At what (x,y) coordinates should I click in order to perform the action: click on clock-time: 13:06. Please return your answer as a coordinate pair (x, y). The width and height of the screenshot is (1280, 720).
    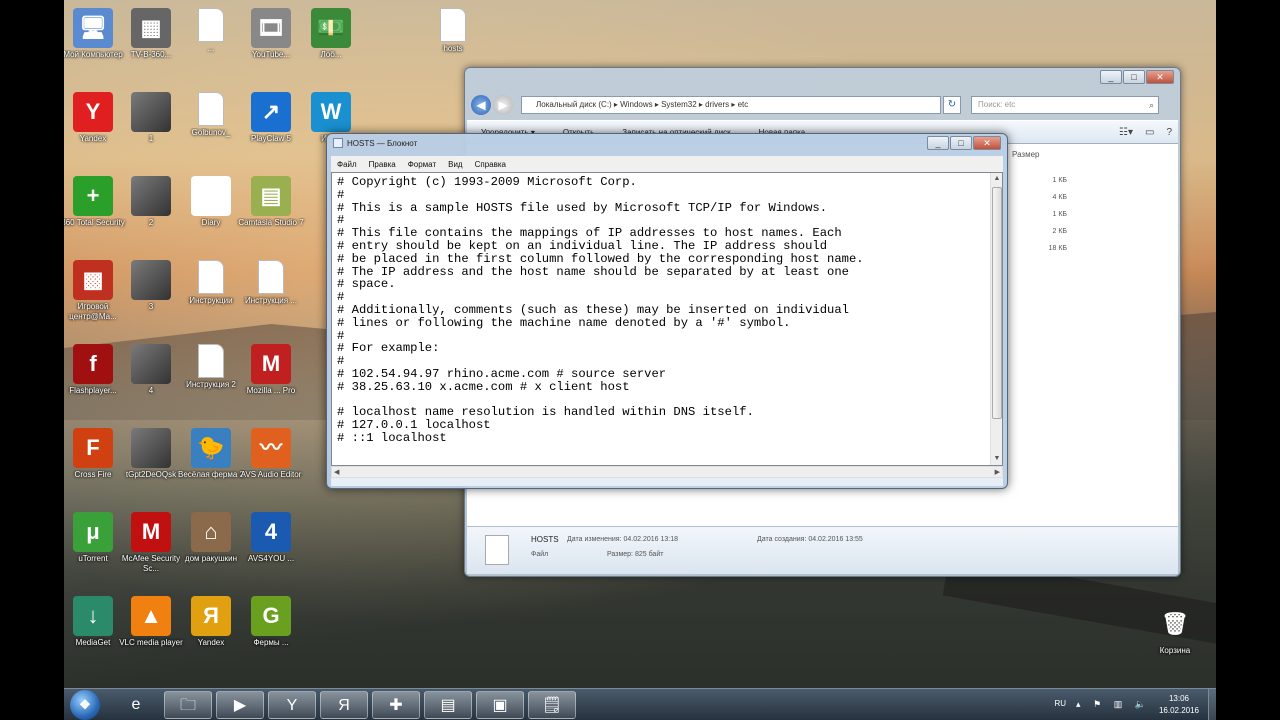
    Looking at the image, I should click on (1179, 698).